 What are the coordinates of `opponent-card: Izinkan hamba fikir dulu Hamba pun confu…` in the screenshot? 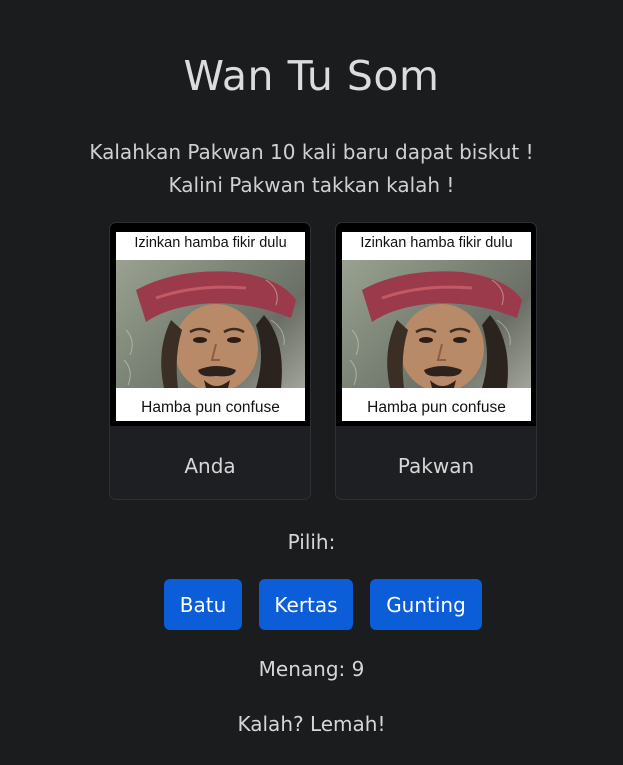 It's located at (436, 361).